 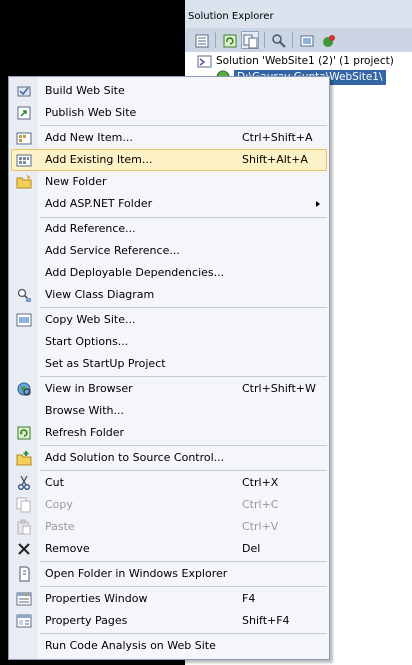 I want to click on open-folder-icon, so click(x=24, y=574).